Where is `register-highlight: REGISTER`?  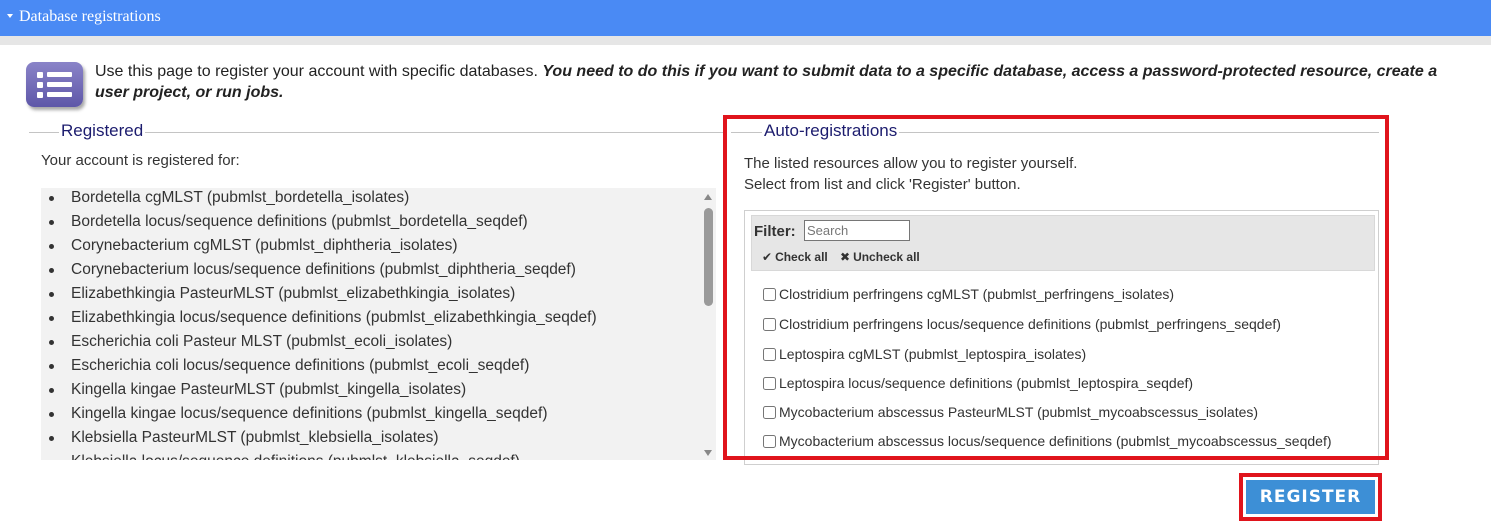 register-highlight: REGISTER is located at coordinates (1310, 497).